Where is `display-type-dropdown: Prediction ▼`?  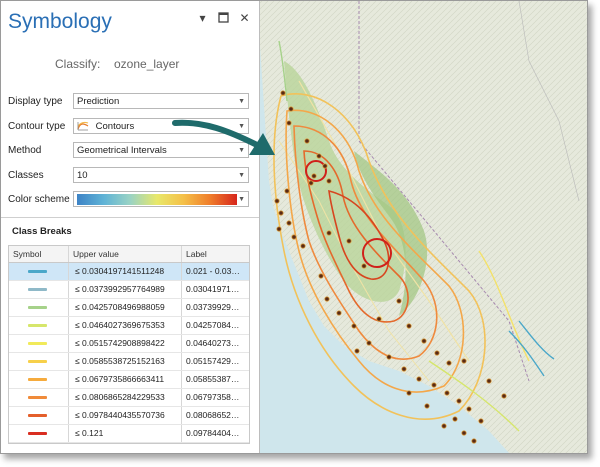 display-type-dropdown: Prediction ▼ is located at coordinates (161, 101).